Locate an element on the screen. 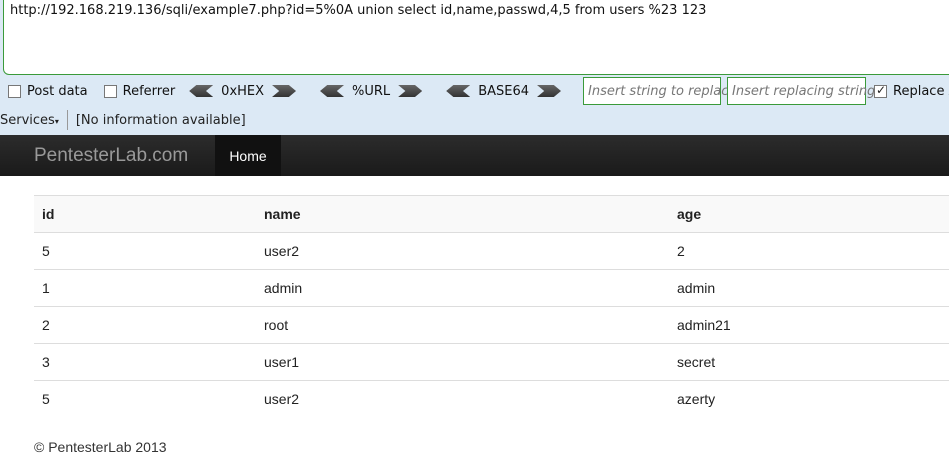 Image resolution: width=949 pixels, height=465 pixels. cell-age: admin21 is located at coordinates (809, 325).